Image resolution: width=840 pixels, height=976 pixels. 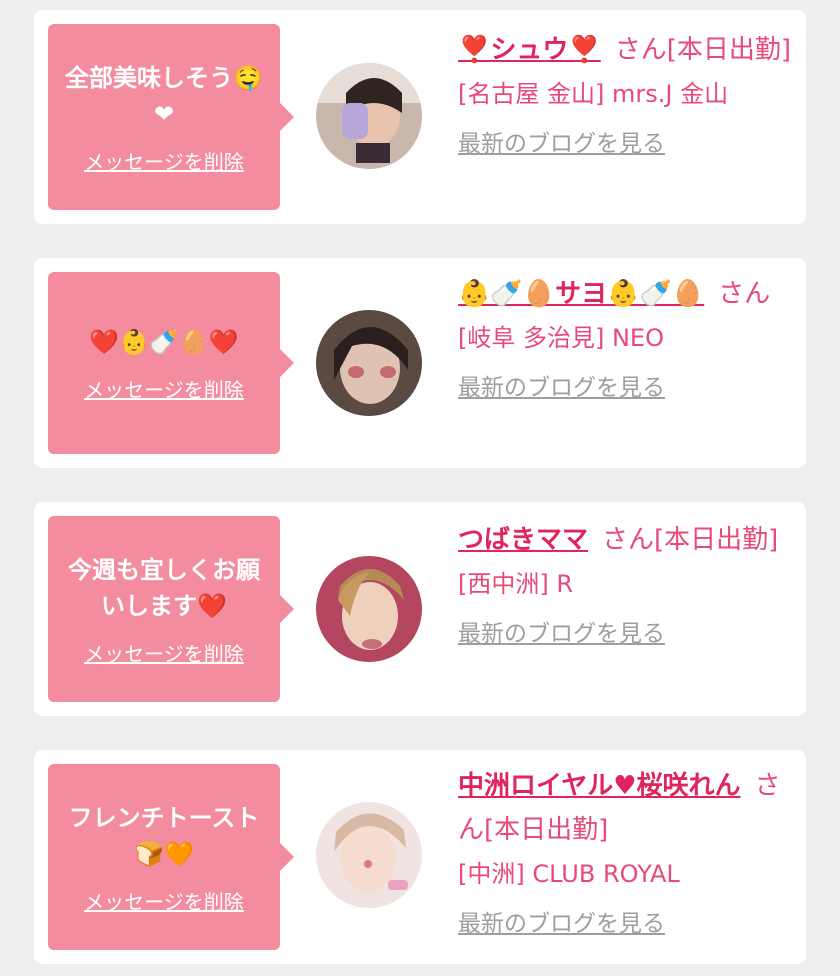 What do you see at coordinates (171, 363) in the screenshot?
I see `message-bubble: ❤️👶🍼🥚❤️ メッセージを削除` at bounding box center [171, 363].